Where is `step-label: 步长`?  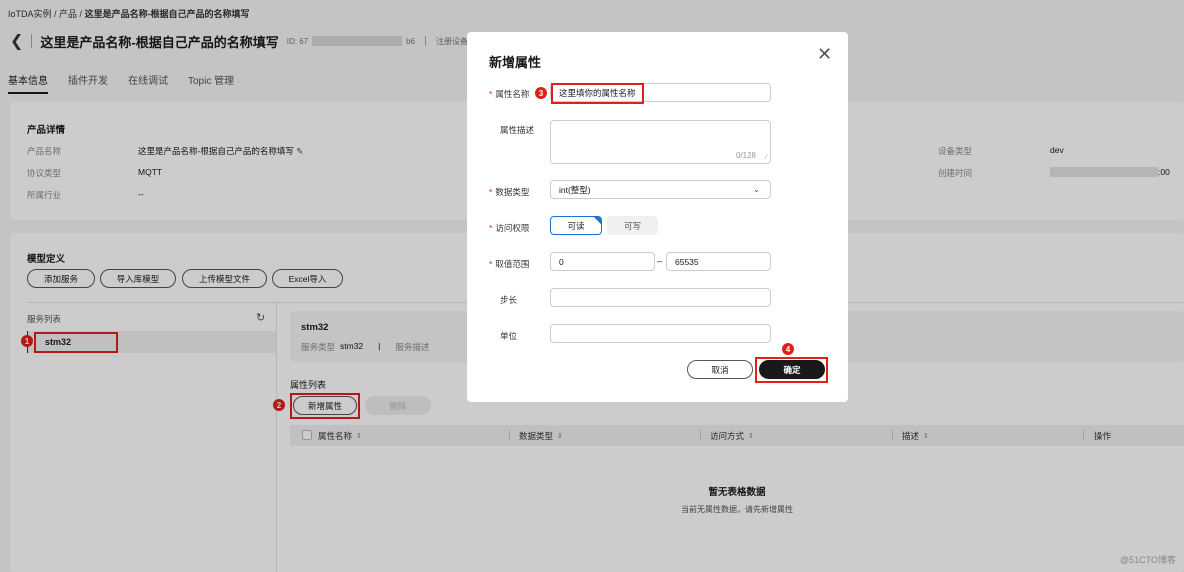 step-label: 步长 is located at coordinates (509, 300).